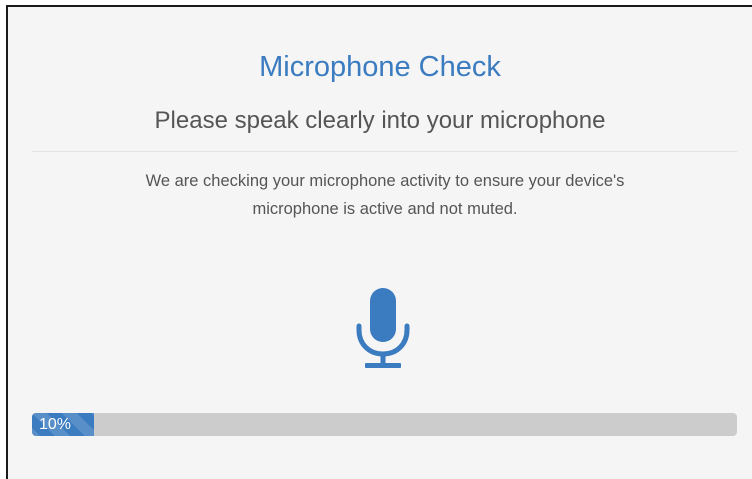 This screenshot has height=479, width=752. I want to click on divider, so click(384, 151).